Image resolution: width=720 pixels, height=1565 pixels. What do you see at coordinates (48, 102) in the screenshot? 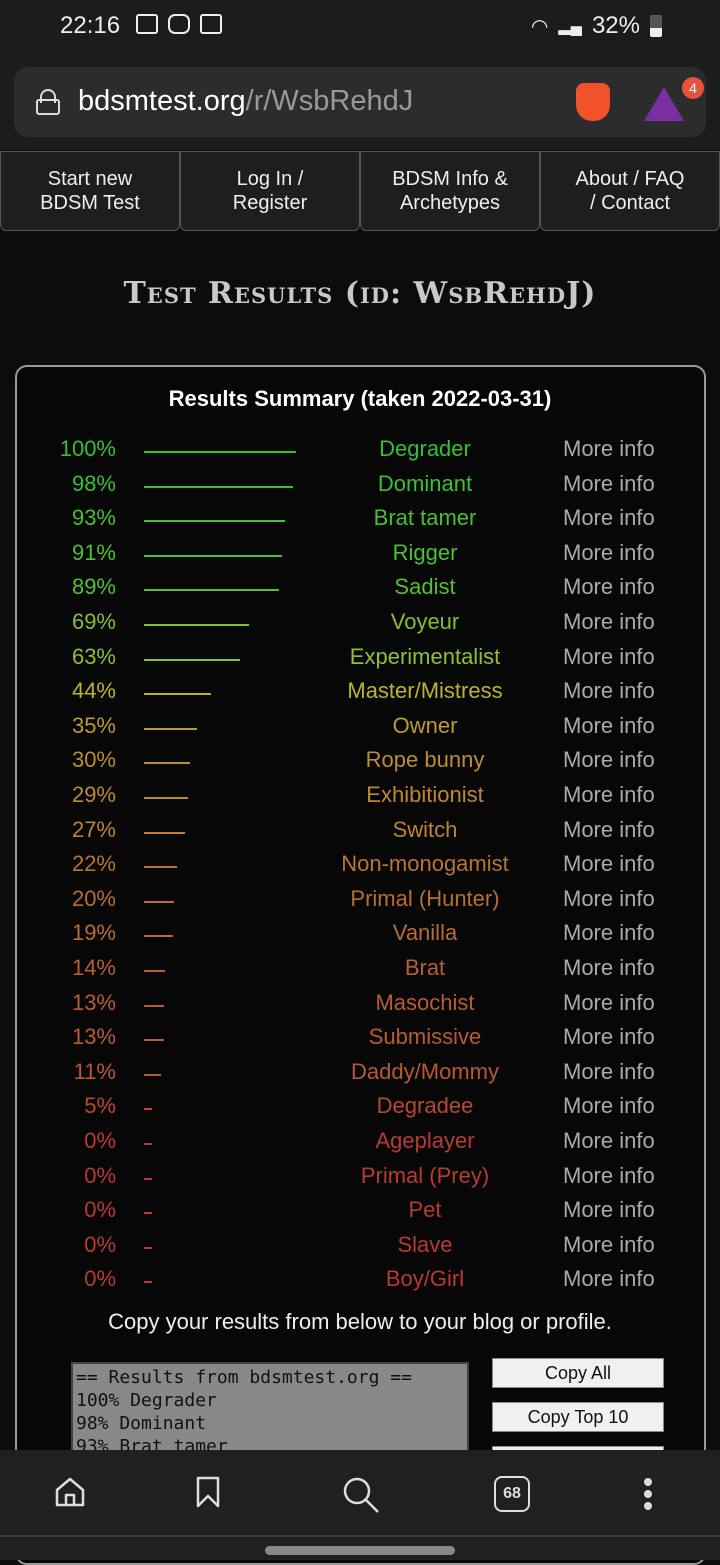
I see `lock-icon` at bounding box center [48, 102].